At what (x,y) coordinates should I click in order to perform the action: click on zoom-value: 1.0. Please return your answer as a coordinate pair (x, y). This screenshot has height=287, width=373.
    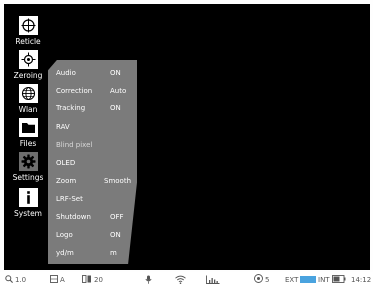
    Looking at the image, I should click on (21, 279).